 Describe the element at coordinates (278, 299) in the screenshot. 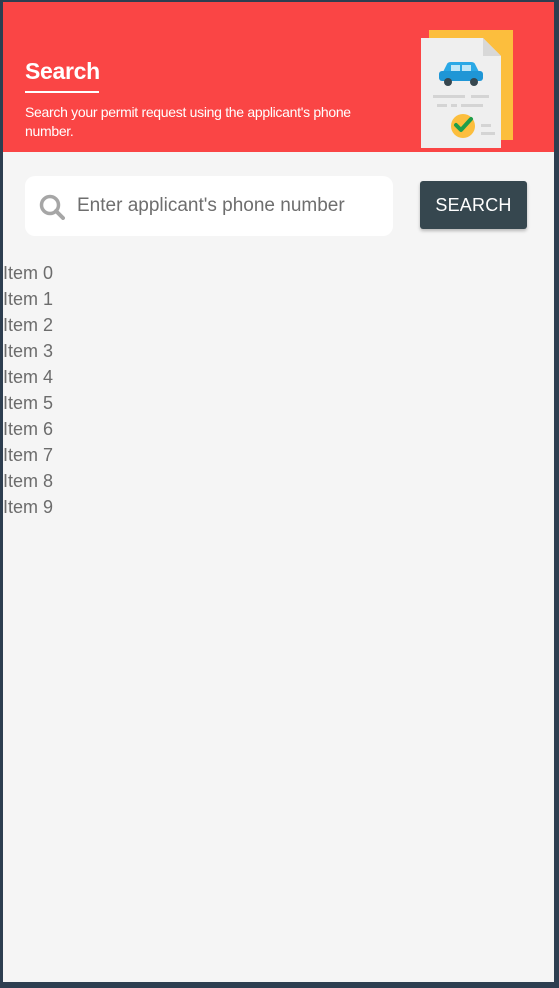

I see `list-item: Item 1` at that location.